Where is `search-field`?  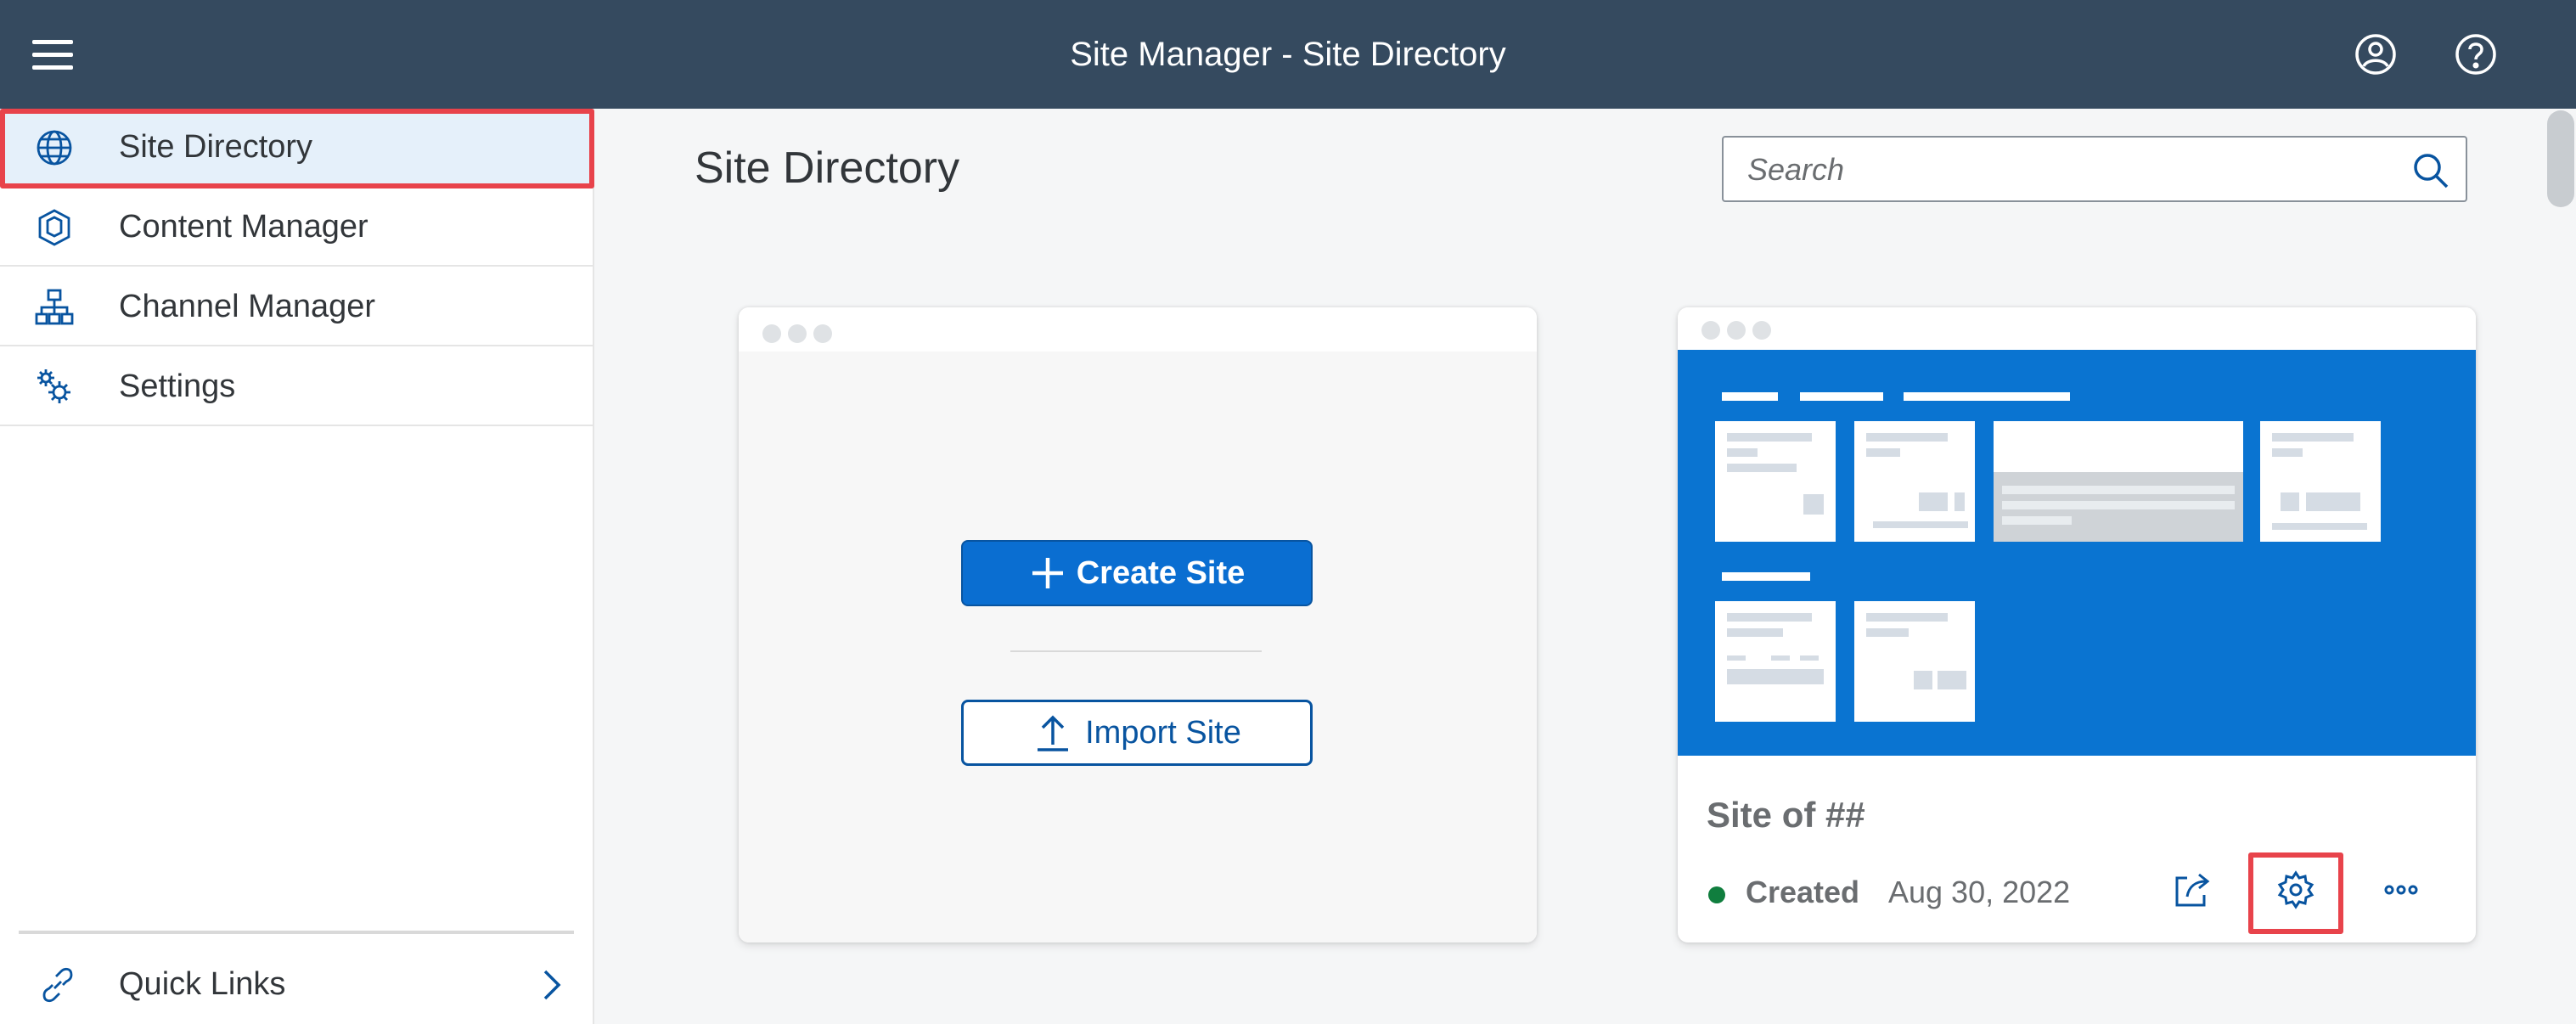
search-field is located at coordinates (2094, 169).